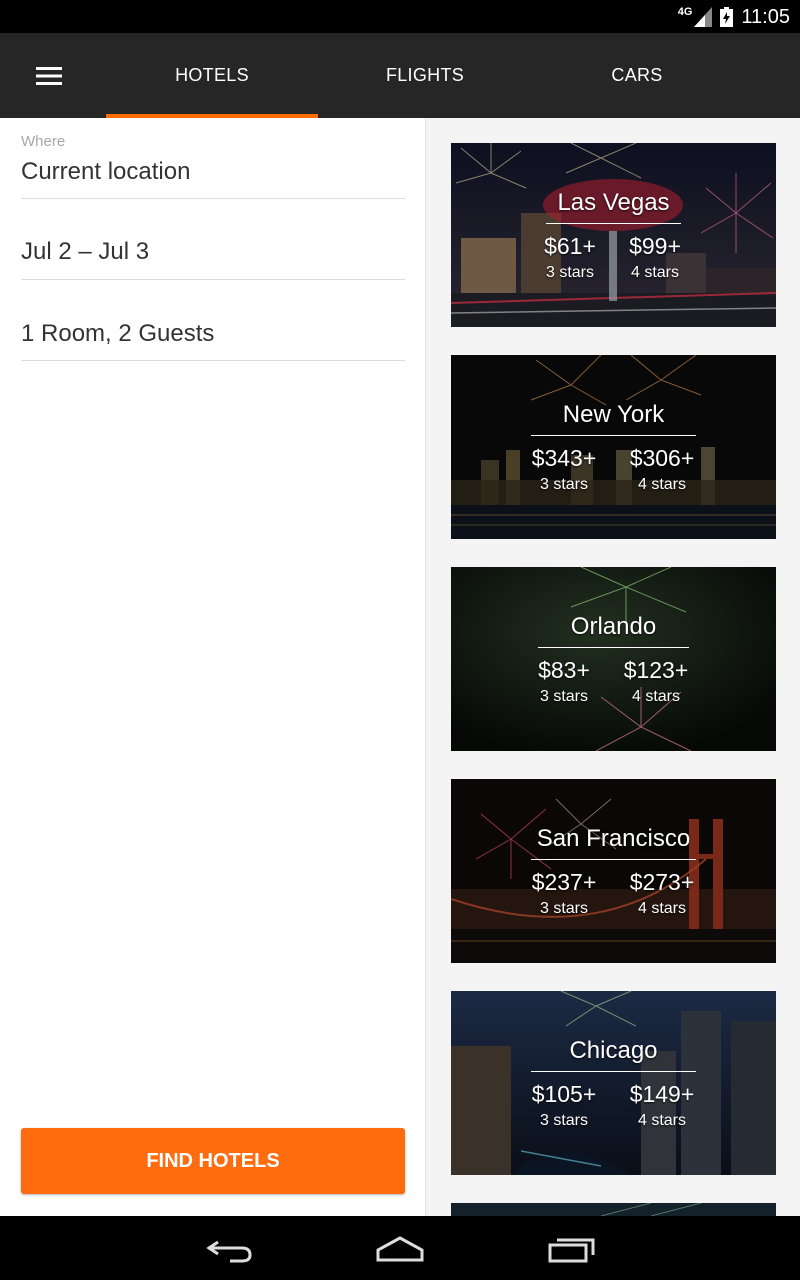 The image size is (800, 1280). I want to click on deal-card-orlando: Orlando $83+ 3 stars $123+ 4 stars, so click(613, 659).